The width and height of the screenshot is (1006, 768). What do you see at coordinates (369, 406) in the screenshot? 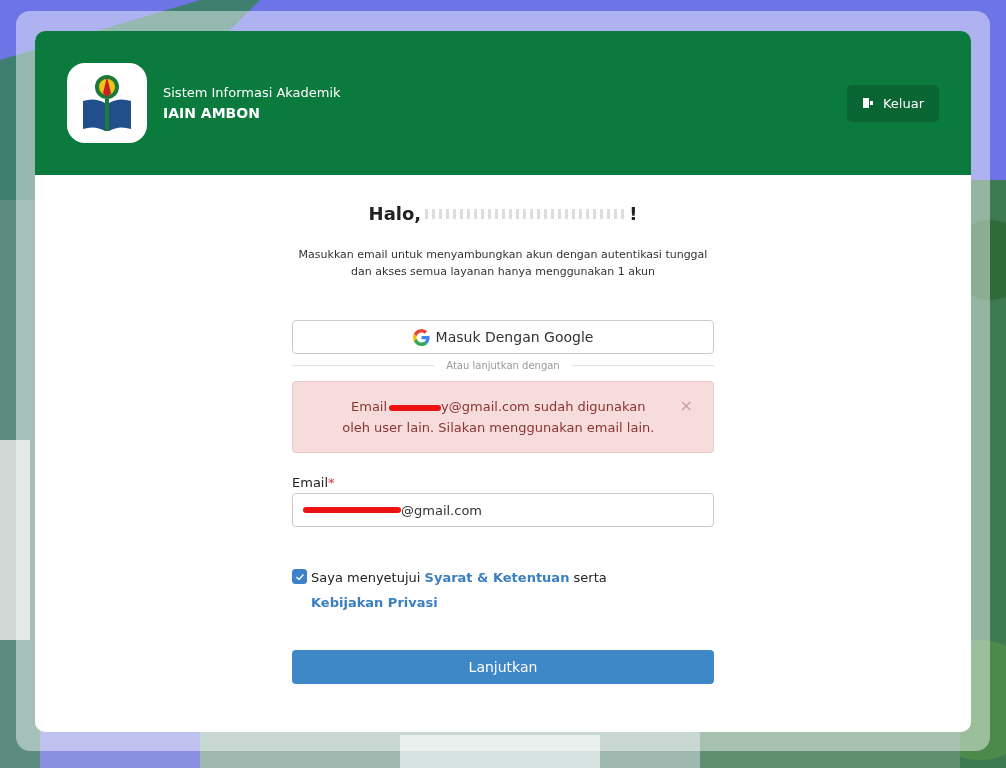
I see `alert-prefix: Email` at bounding box center [369, 406].